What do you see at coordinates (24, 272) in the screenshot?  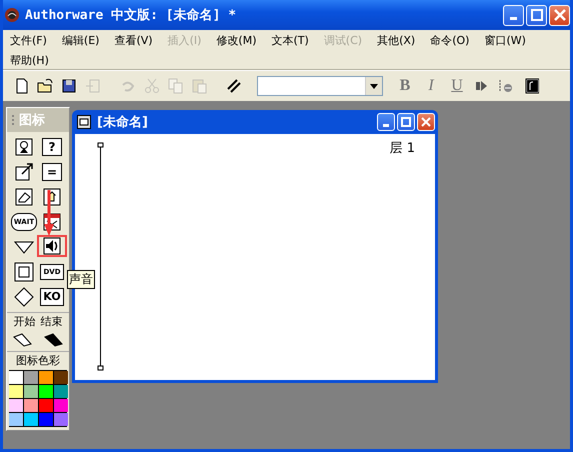 I see `frame-icon` at bounding box center [24, 272].